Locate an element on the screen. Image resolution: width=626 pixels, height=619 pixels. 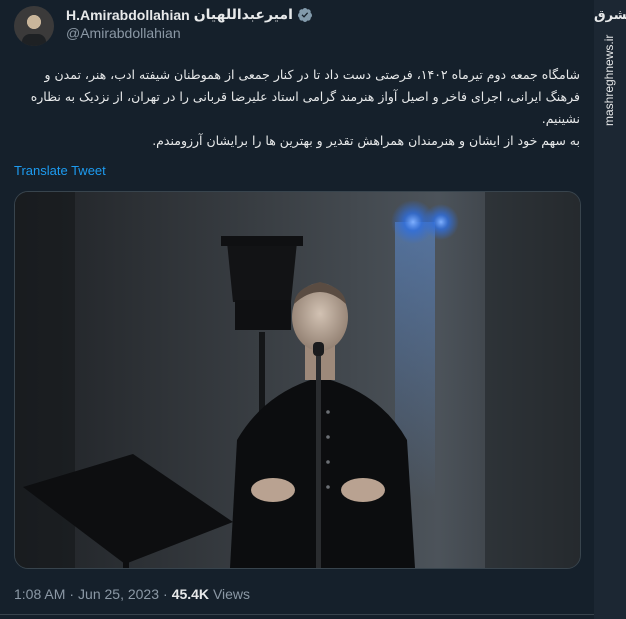
author-name-row: H.Amirabdollahian امیرعبداللهیان is located at coordinates (189, 15).